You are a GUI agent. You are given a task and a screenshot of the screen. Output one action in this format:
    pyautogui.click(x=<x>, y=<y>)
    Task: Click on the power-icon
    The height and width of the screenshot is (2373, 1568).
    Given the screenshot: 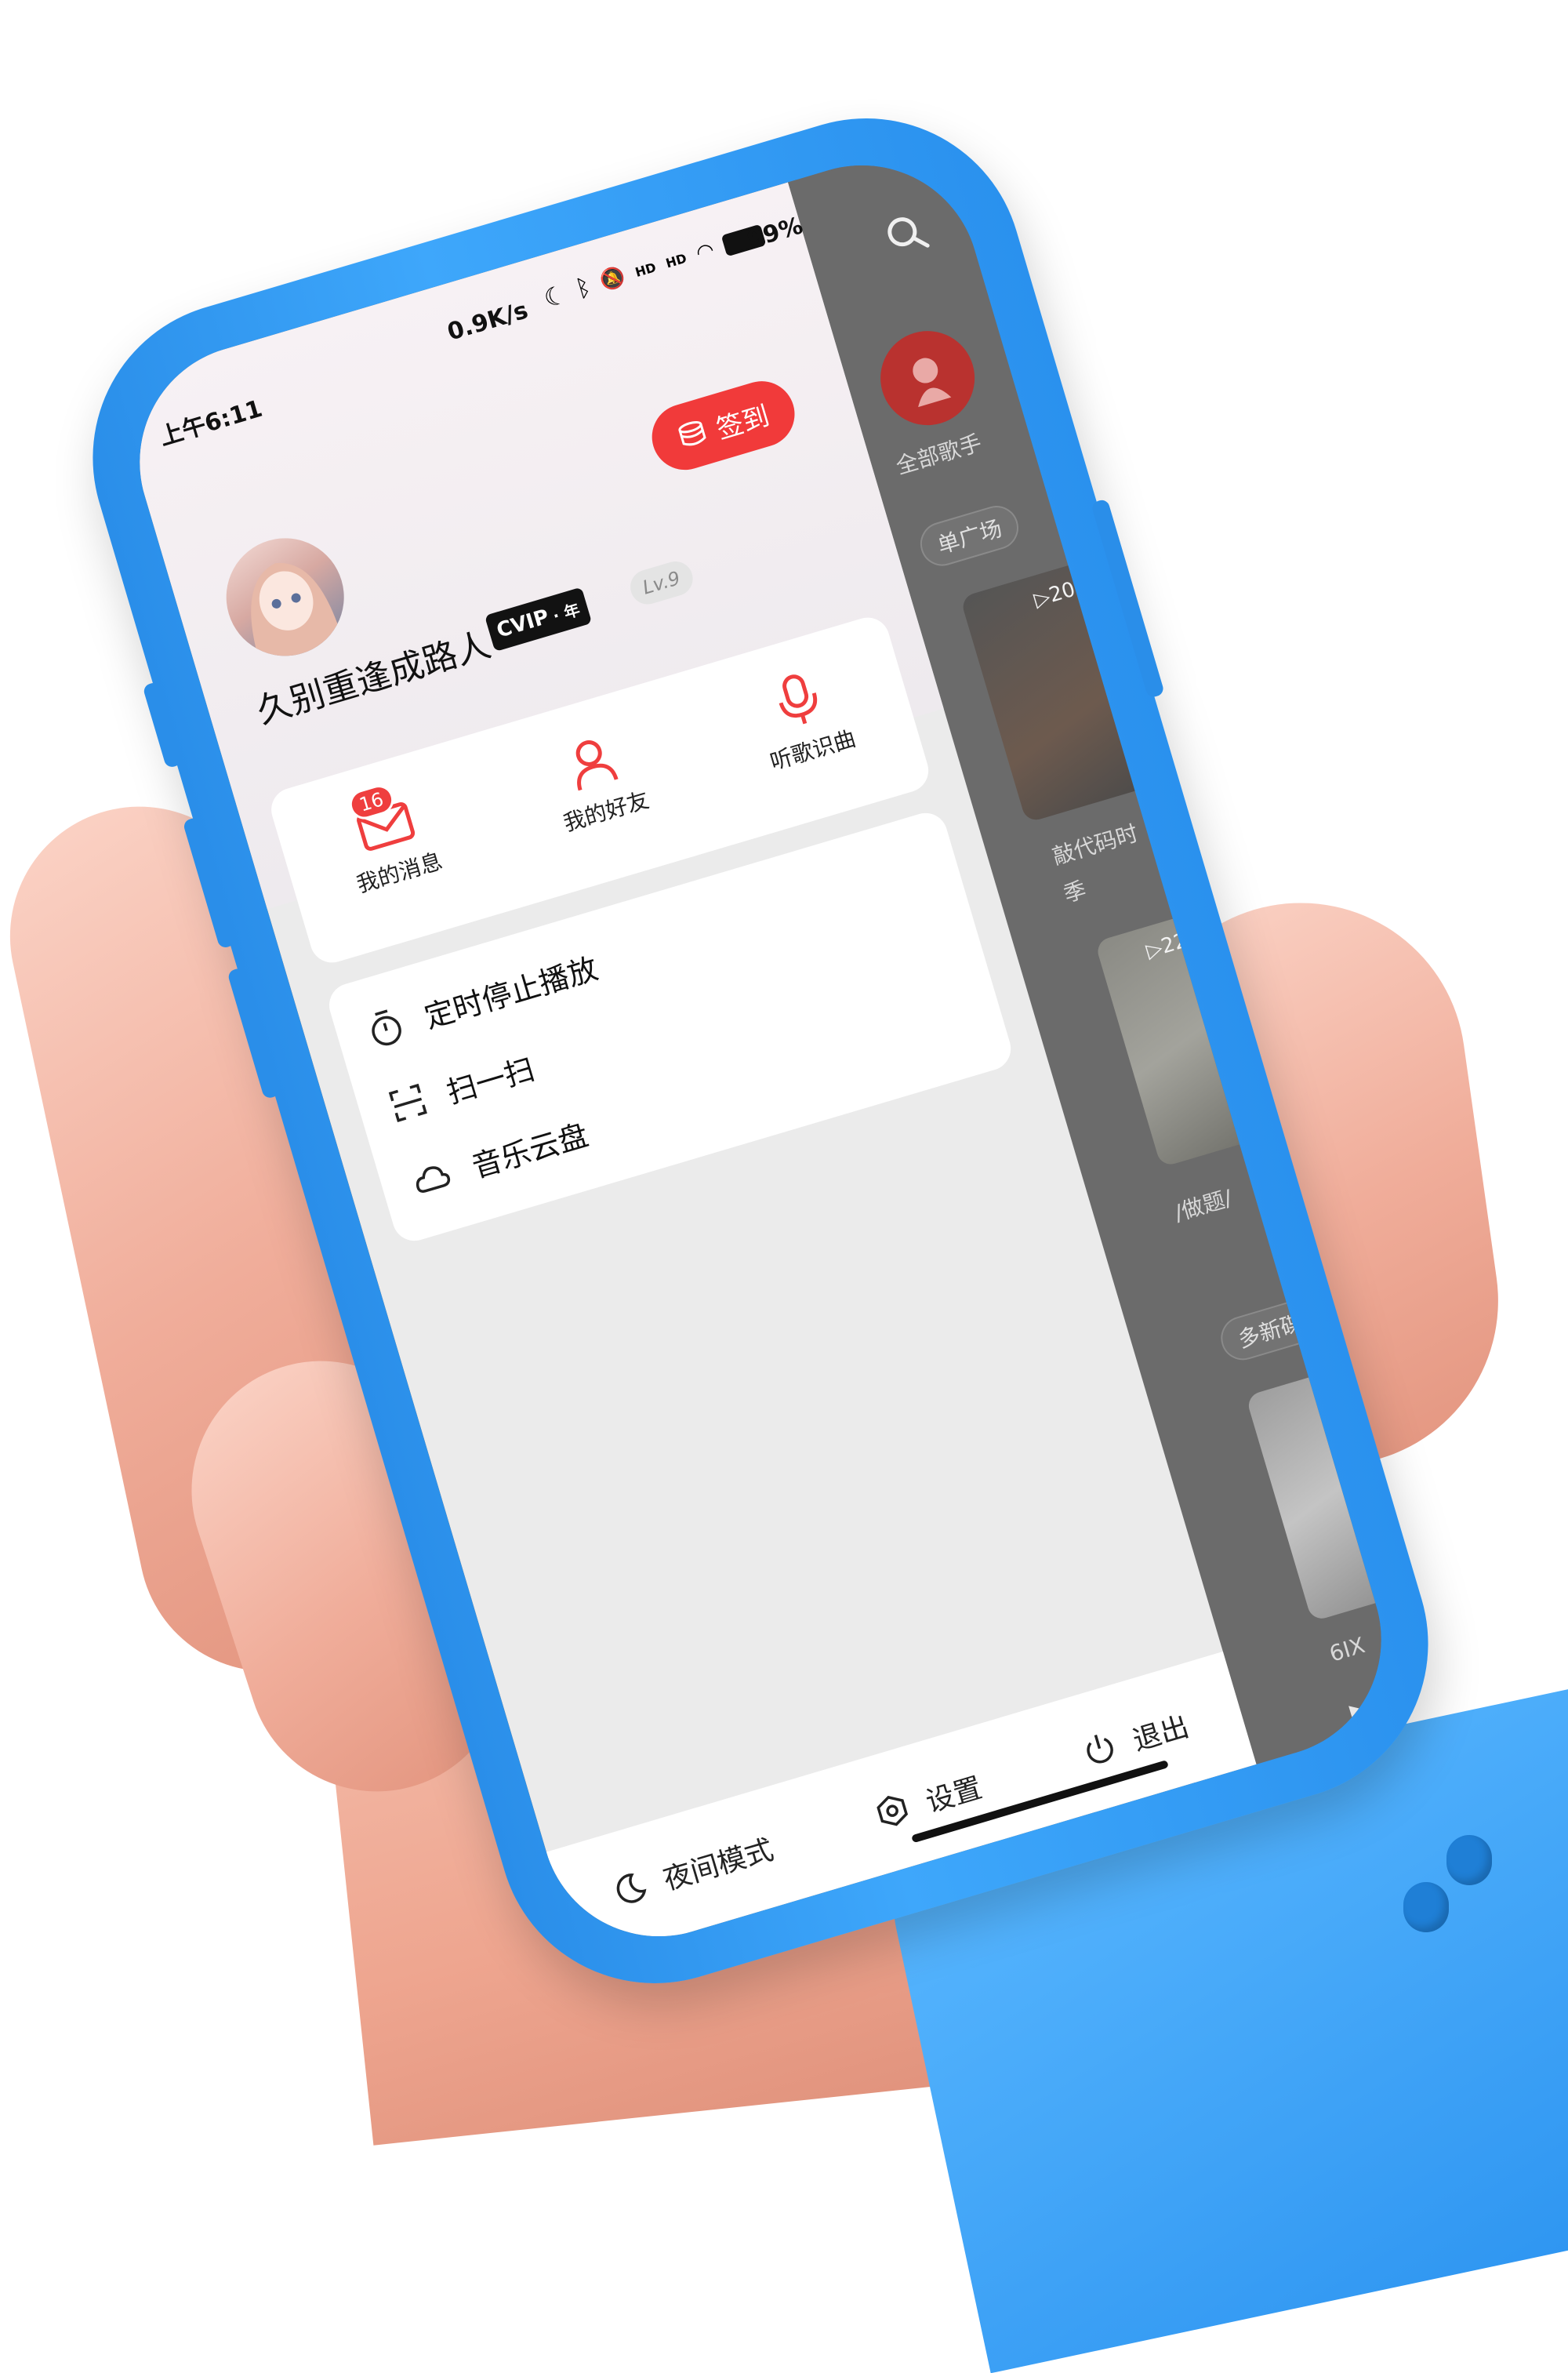 What is the action you would take?
    pyautogui.click(x=1100, y=1749)
    